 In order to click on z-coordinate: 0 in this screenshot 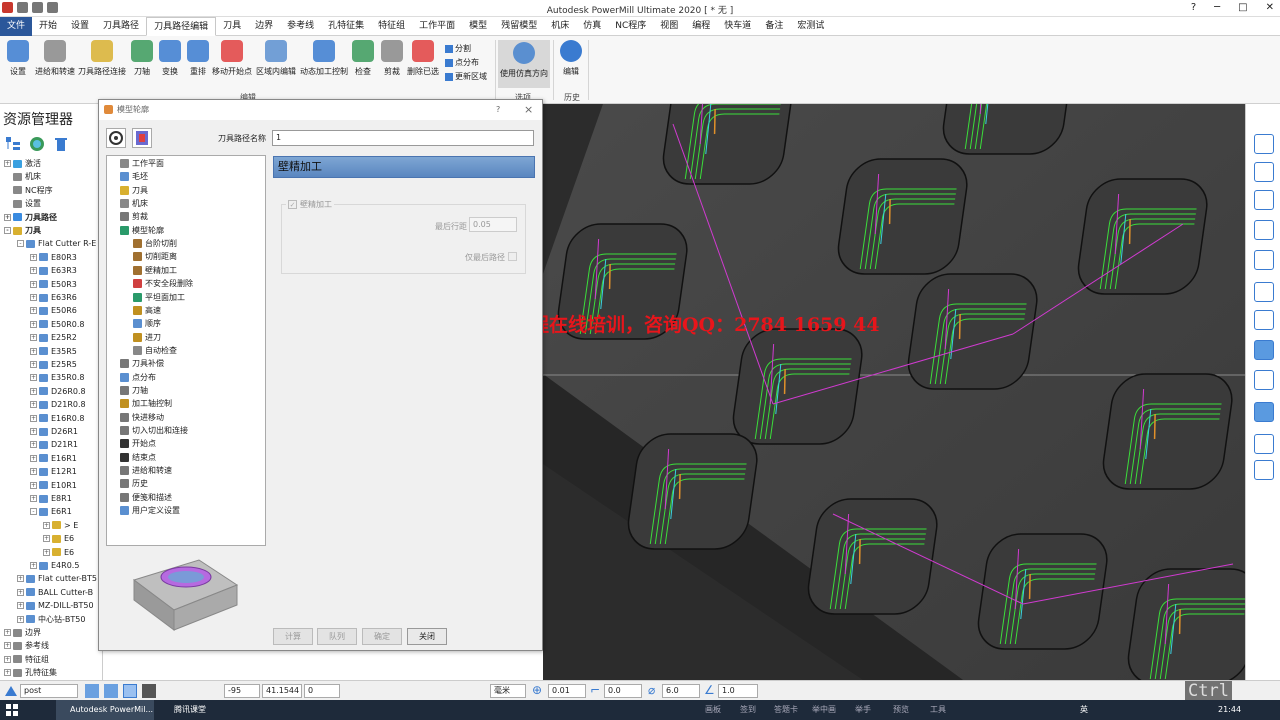, I will do `click(322, 691)`.